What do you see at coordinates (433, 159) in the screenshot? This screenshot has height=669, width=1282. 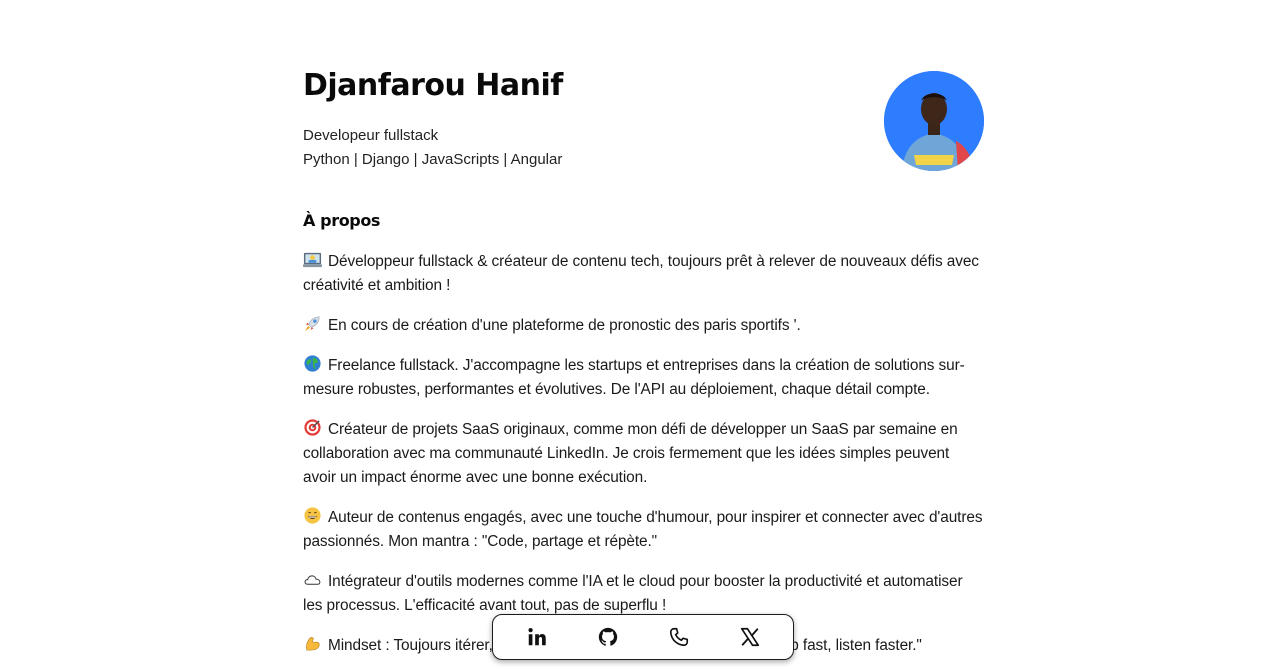 I see `profile-stack: Python | Django | JavaScripts | Angular` at bounding box center [433, 159].